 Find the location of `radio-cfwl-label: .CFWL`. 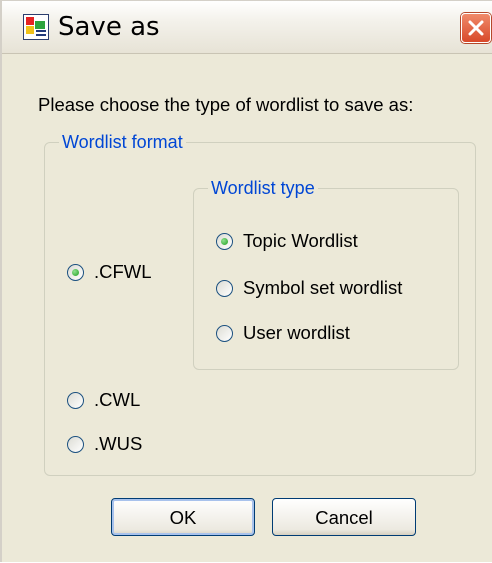

radio-cfwl-label: .CFWL is located at coordinates (123, 271).